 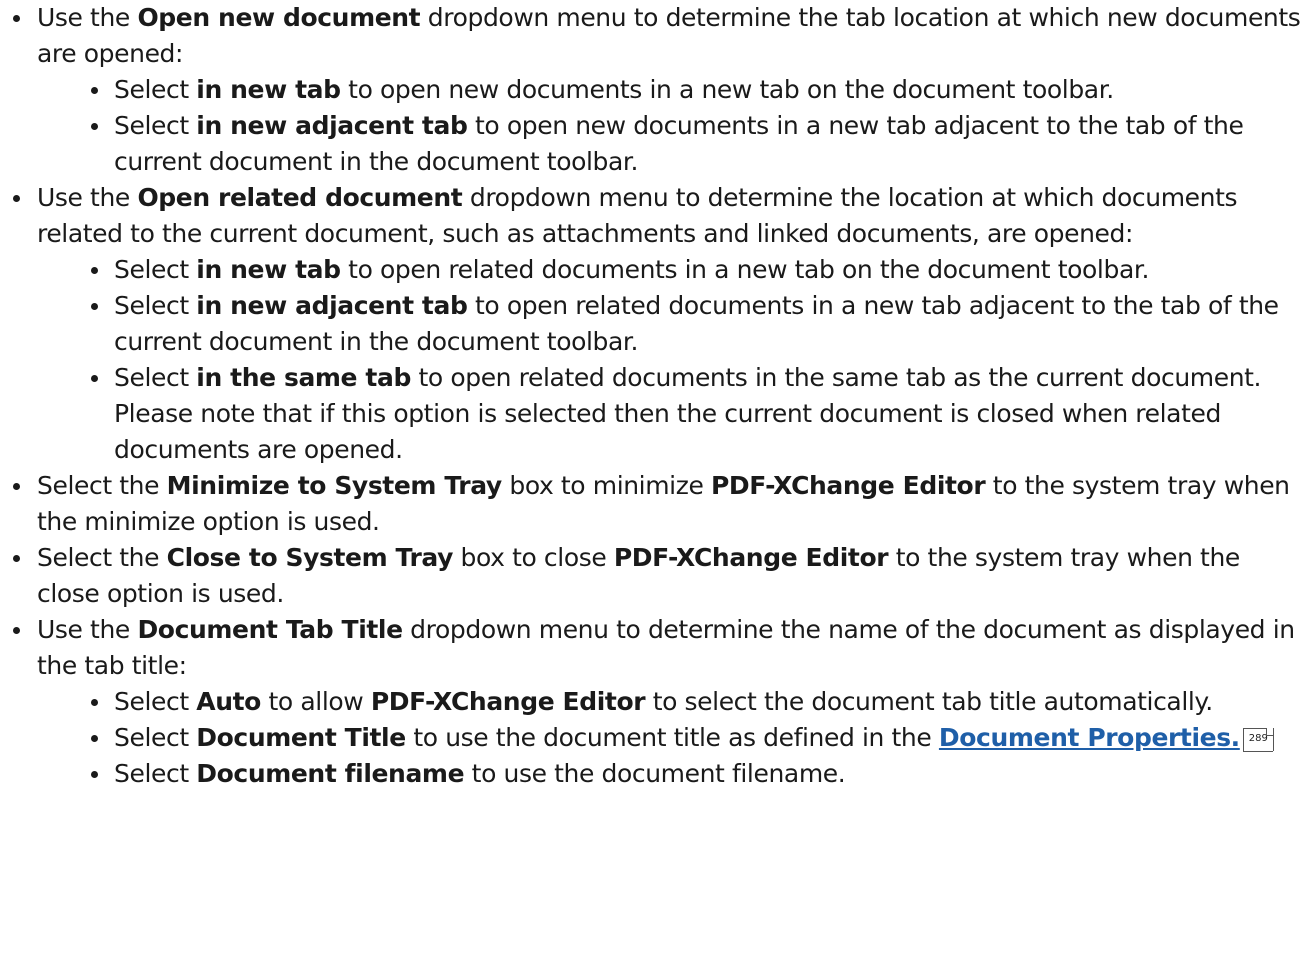 I want to click on text: box to minimize, so click(x=606, y=485).